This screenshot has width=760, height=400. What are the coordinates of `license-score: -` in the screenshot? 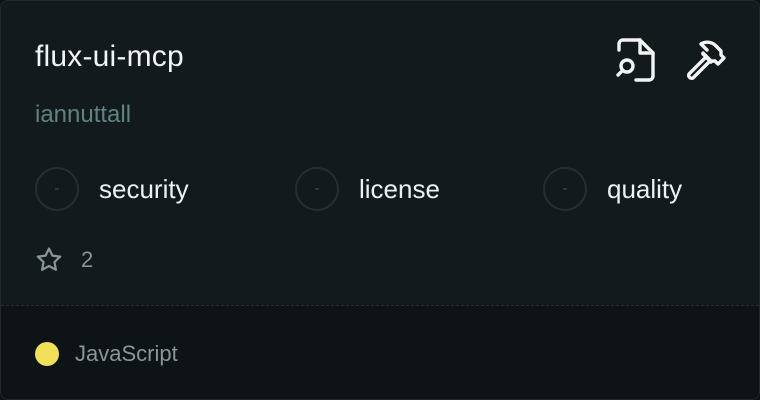 It's located at (317, 189).